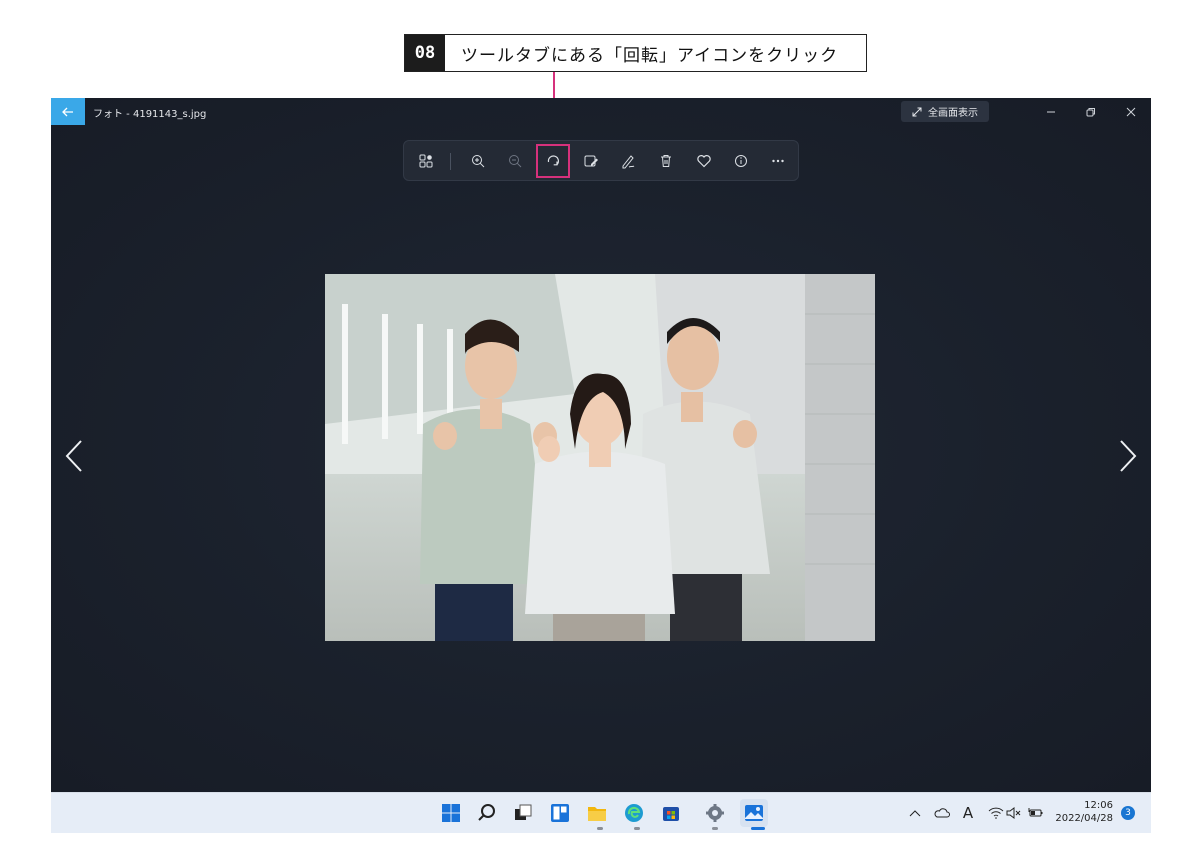 This screenshot has height=842, width=1200. I want to click on fullscreen-label: 全画面表示, so click(953, 113).